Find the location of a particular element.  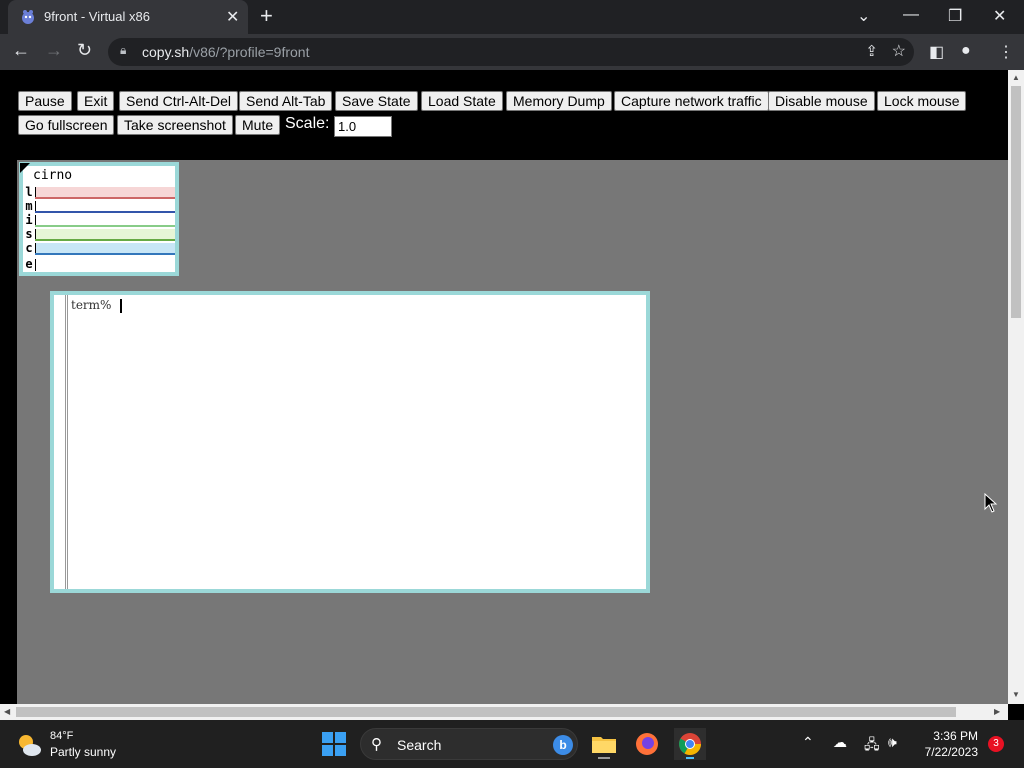

search-icon: ⚲ is located at coordinates (376, 744).